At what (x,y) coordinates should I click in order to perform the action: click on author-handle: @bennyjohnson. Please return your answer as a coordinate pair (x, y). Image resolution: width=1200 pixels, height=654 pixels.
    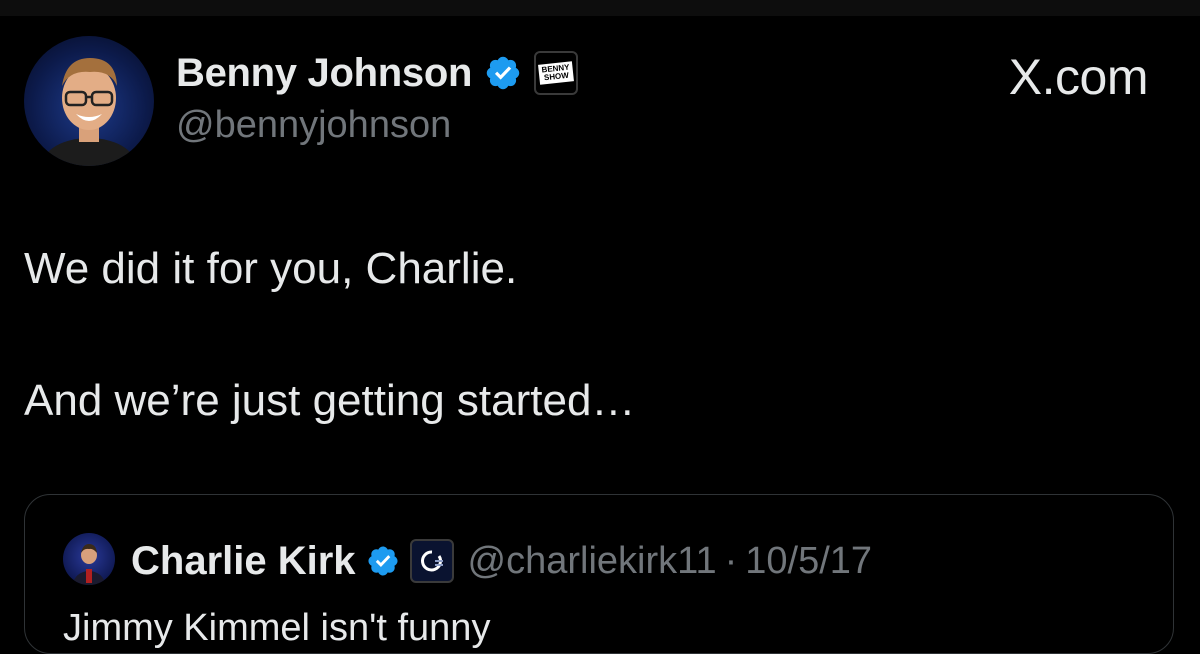
    Looking at the image, I should click on (313, 125).